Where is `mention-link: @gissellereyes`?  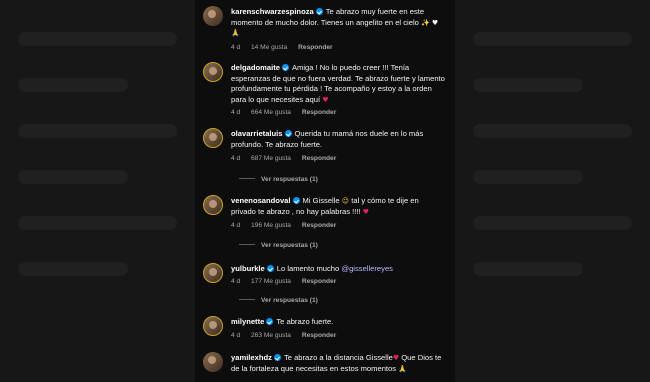 mention-link: @gissellereyes is located at coordinates (367, 268).